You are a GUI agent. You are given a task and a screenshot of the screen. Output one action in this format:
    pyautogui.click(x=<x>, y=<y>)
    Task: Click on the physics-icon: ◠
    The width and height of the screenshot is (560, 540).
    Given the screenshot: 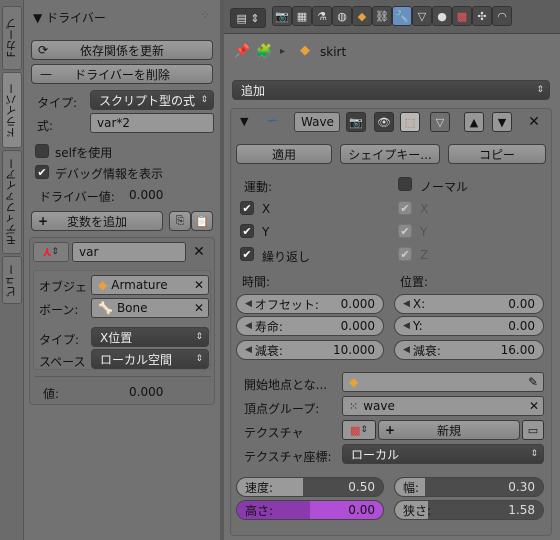 What is the action you would take?
    pyautogui.click(x=502, y=16)
    